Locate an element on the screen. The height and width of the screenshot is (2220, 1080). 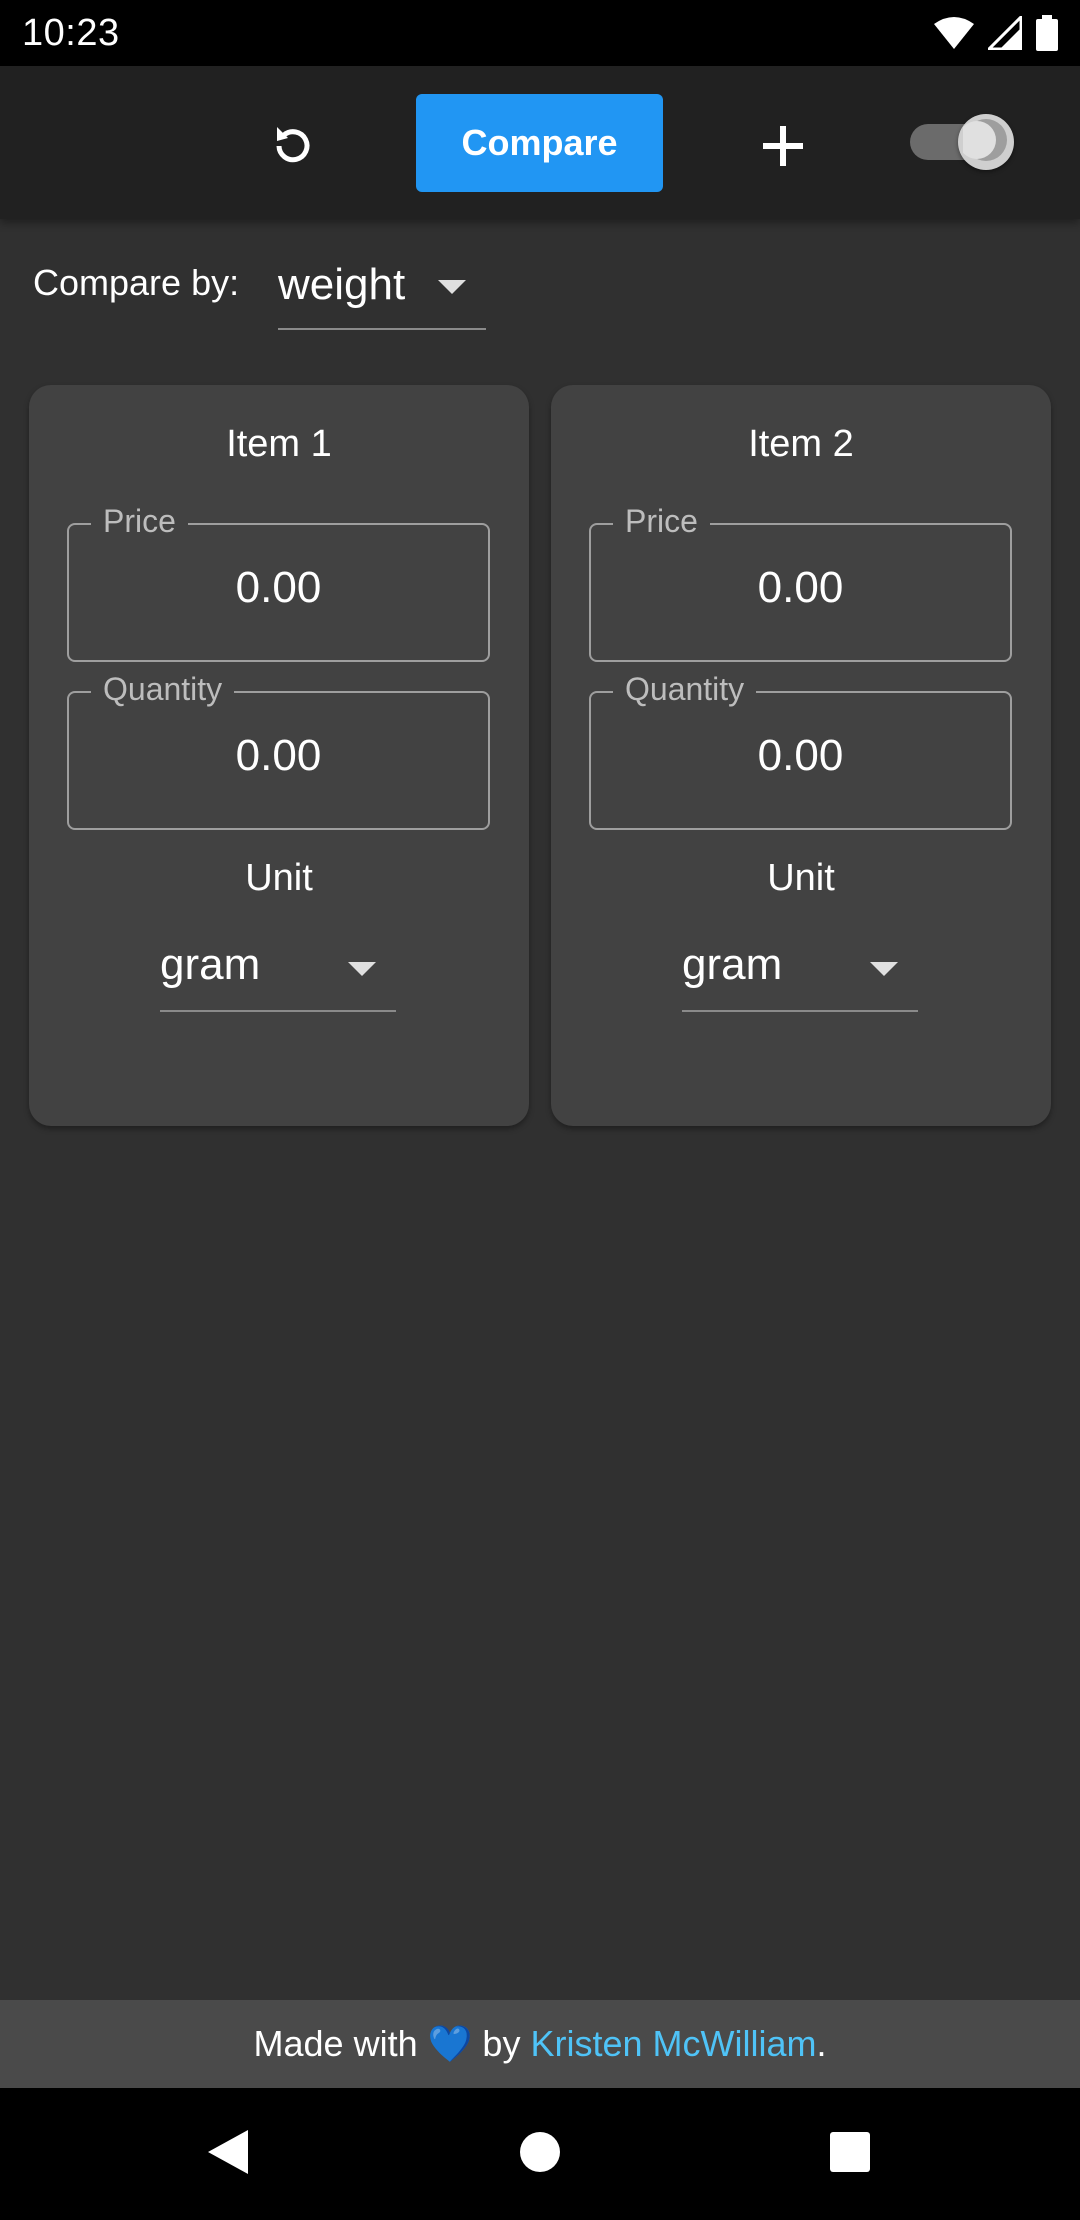
wifi-icon is located at coordinates (954, 33).